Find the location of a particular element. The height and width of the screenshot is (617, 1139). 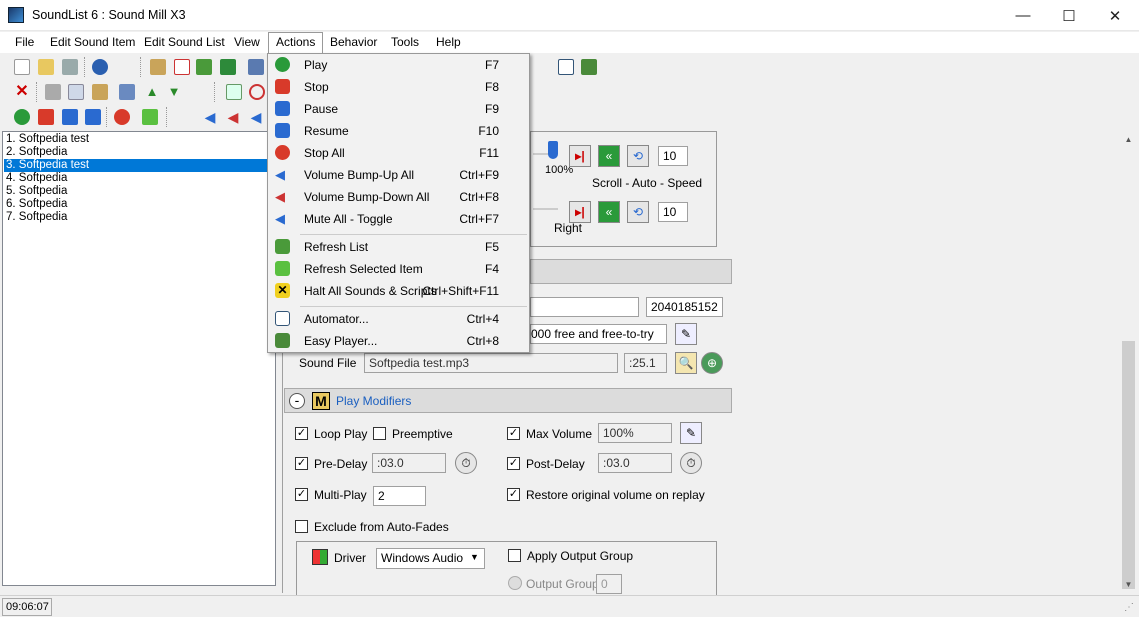

refresh-selected-icon is located at coordinates (150, 117).